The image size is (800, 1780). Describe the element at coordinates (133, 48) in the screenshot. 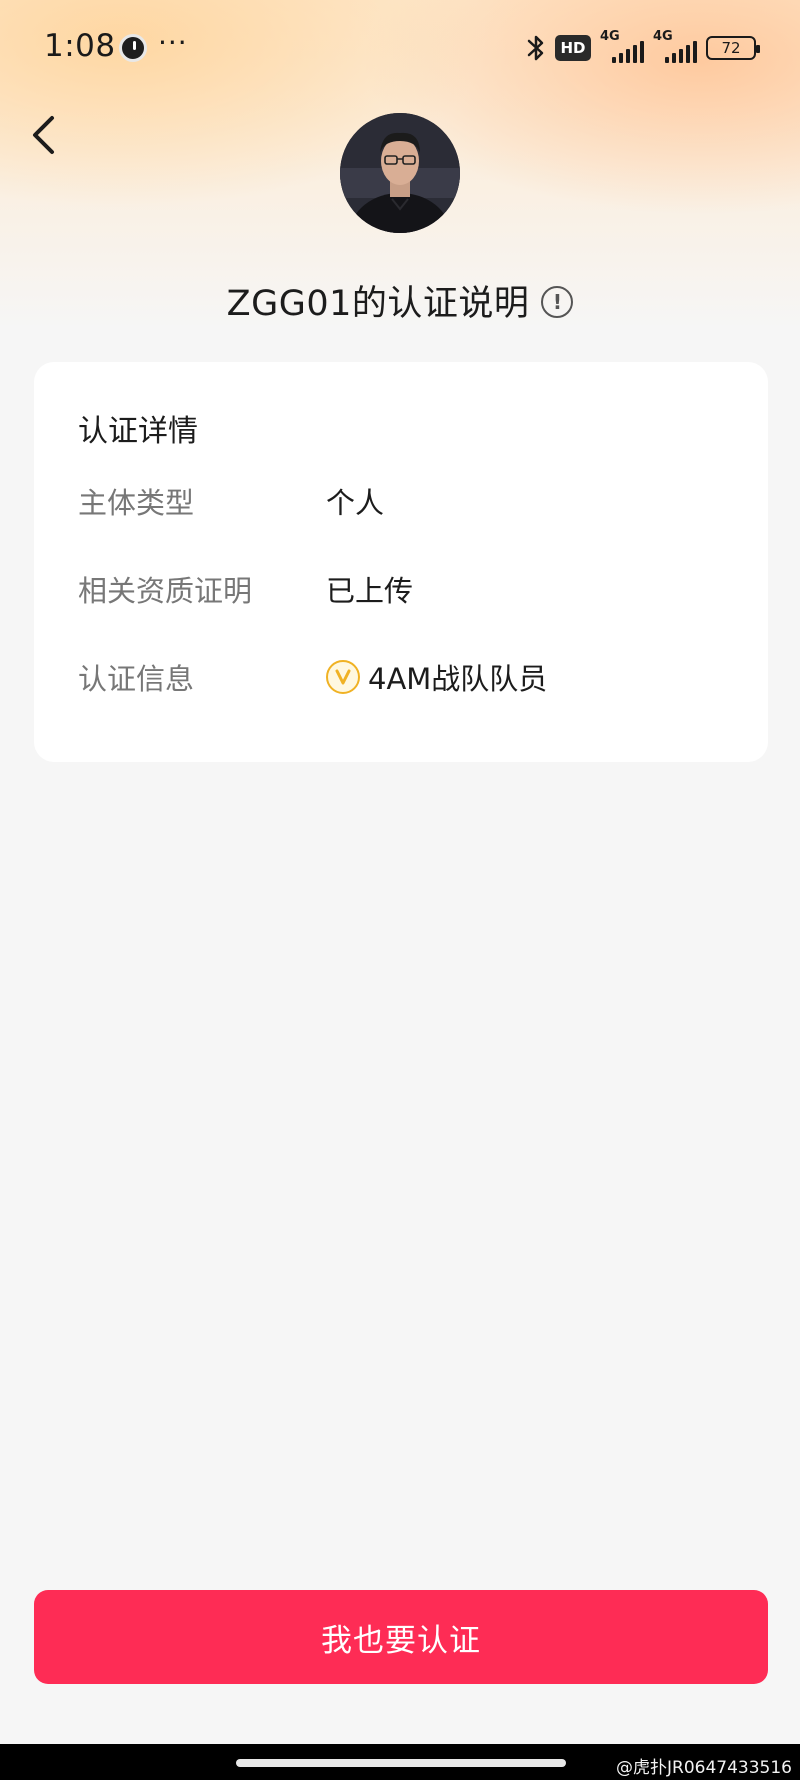

I see `timer-icon` at that location.